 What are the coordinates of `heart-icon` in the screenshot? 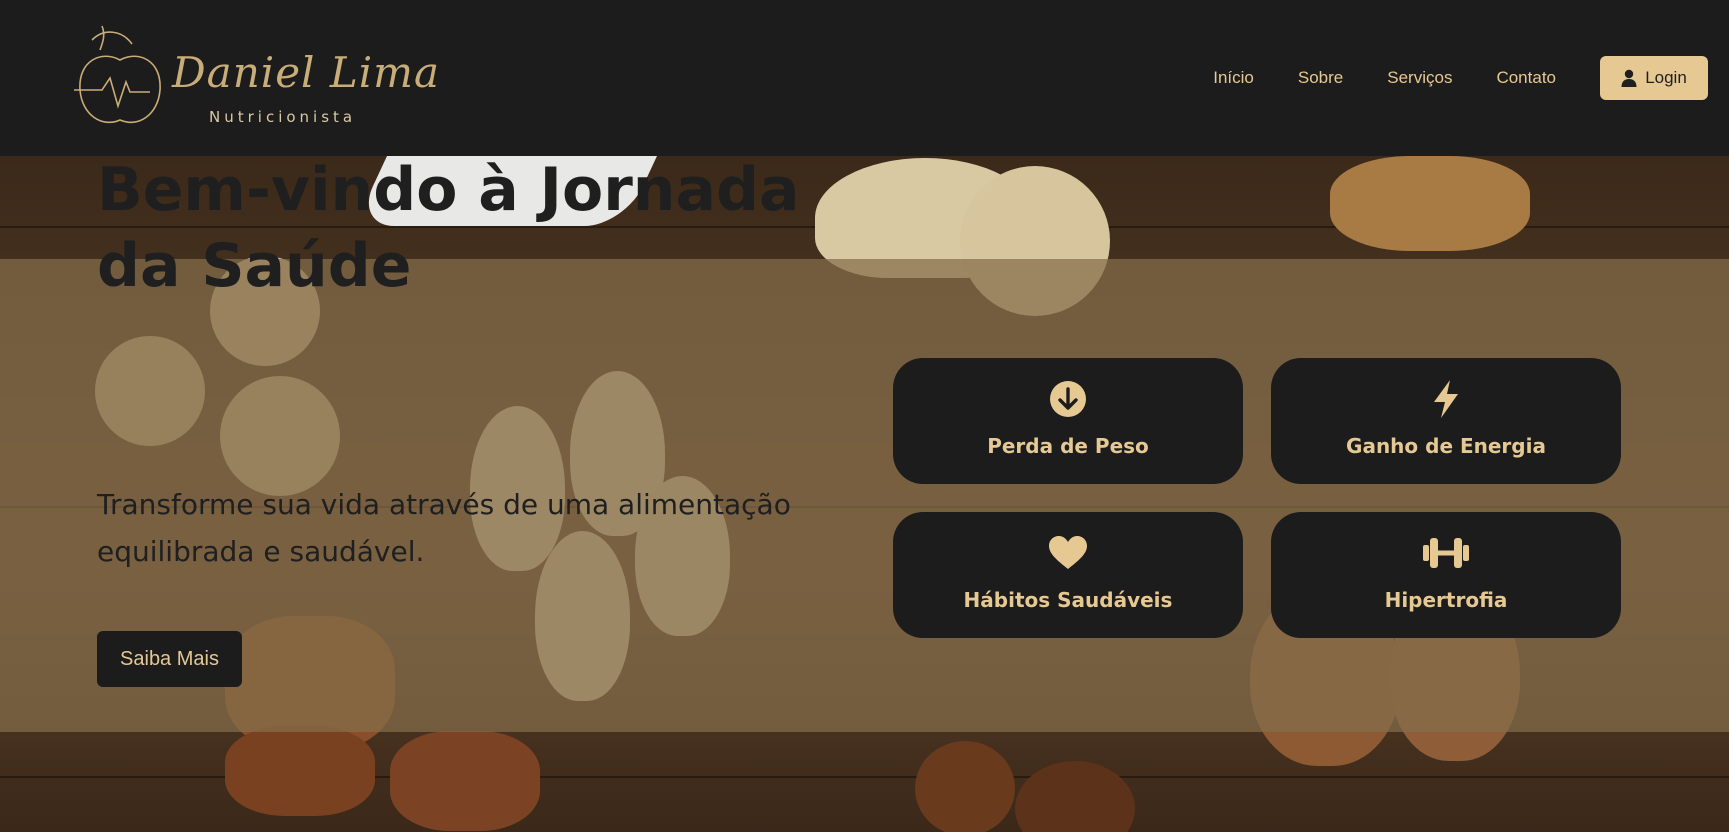 It's located at (1068, 552).